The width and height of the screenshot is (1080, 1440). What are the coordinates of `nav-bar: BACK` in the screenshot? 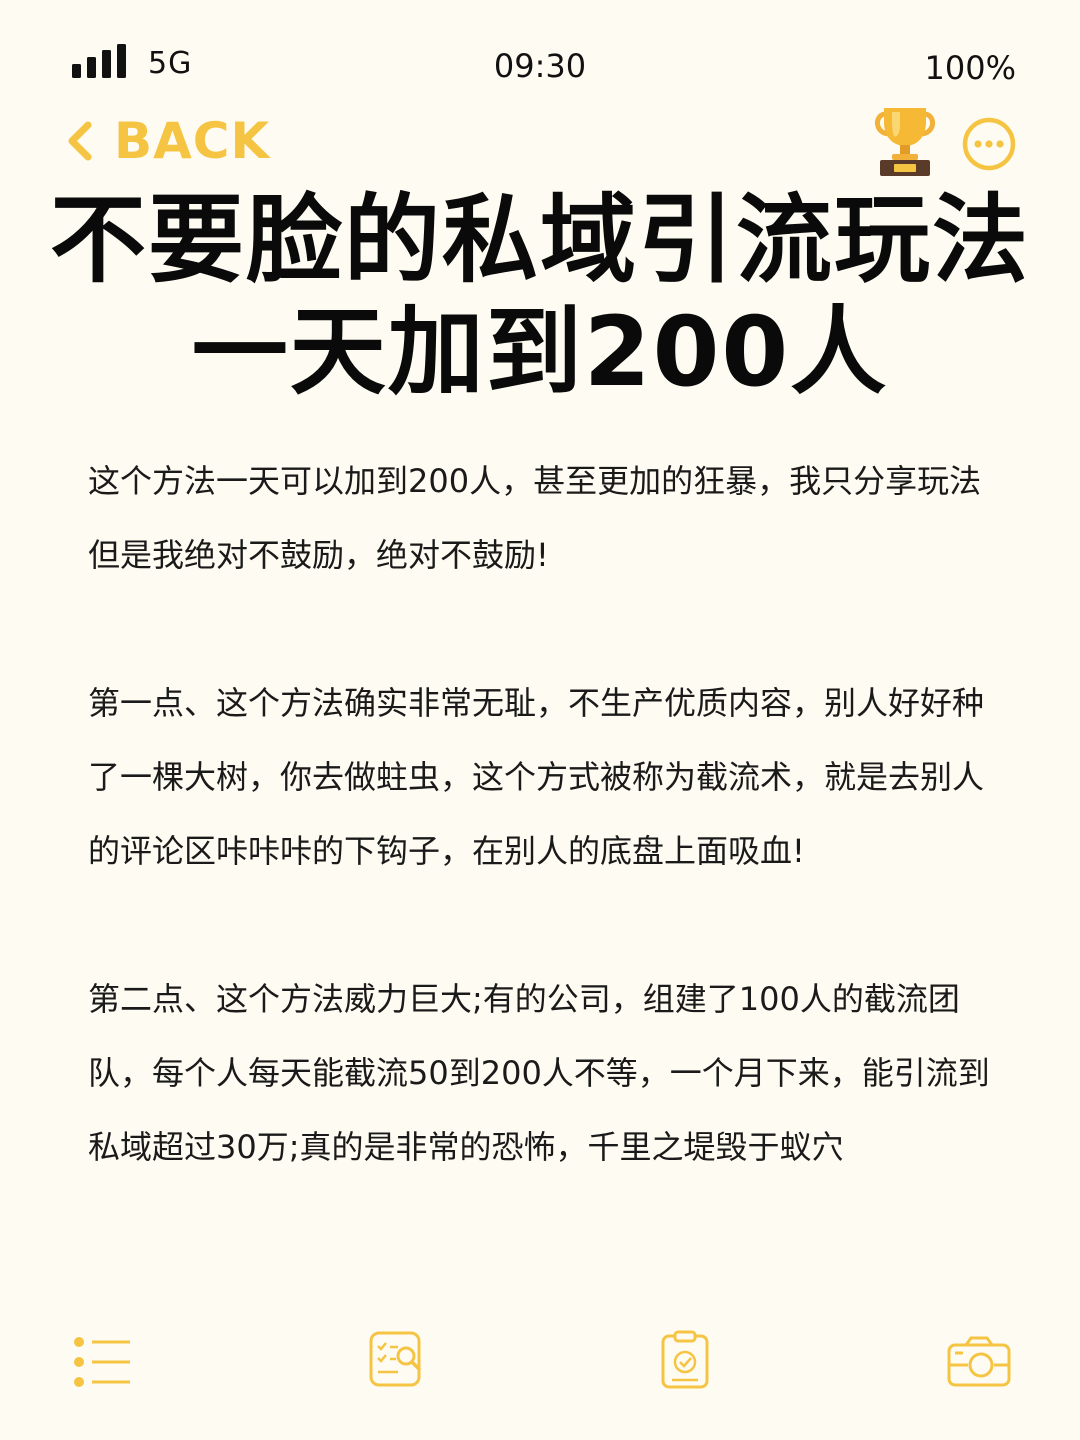 It's located at (540, 143).